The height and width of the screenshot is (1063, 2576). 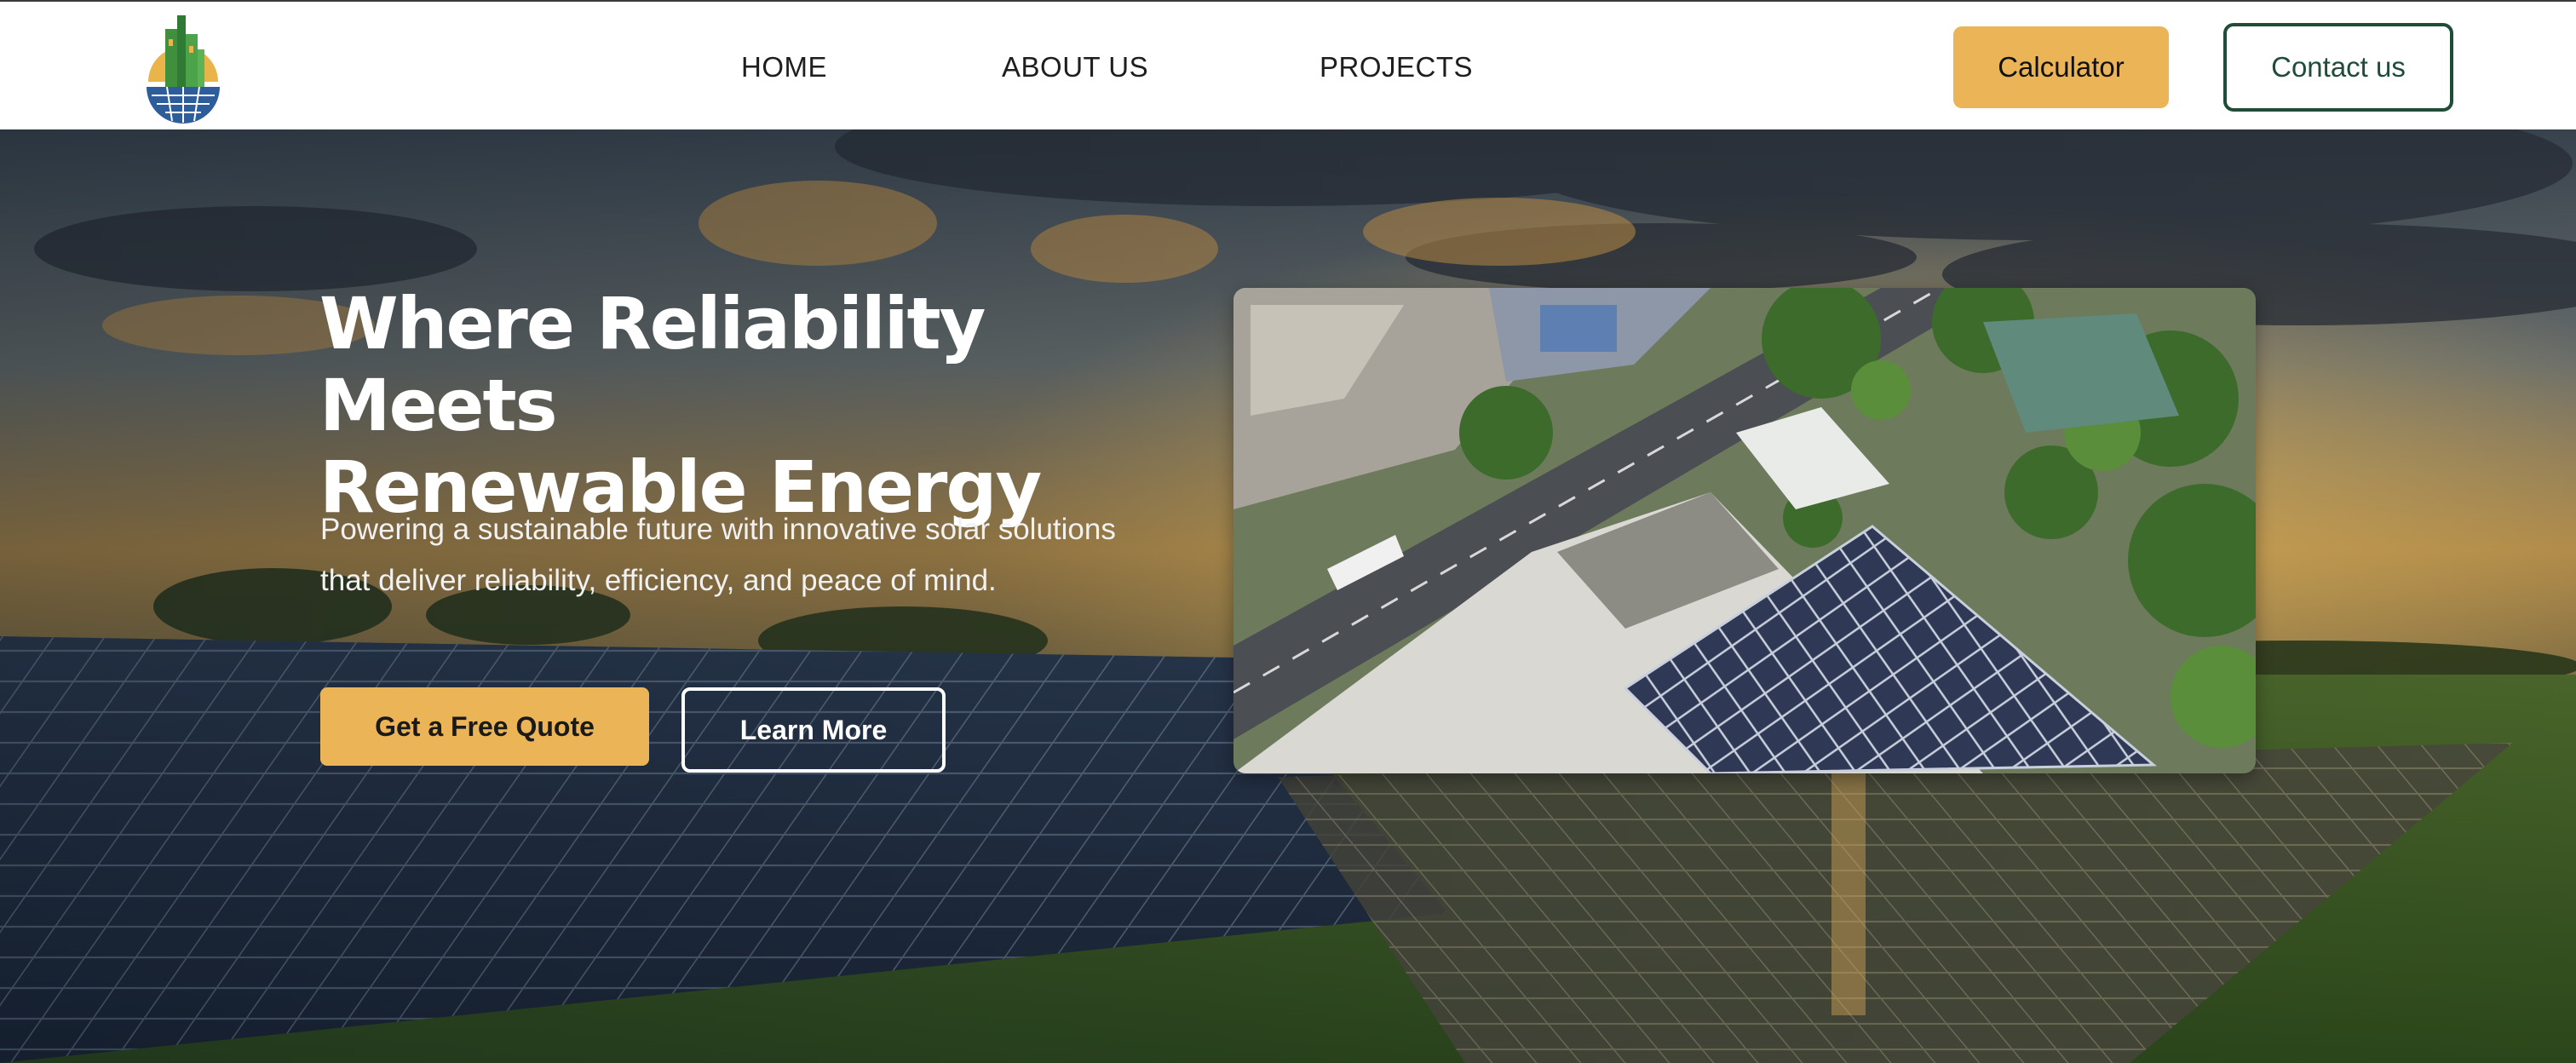 I want to click on get-free-quote-button: Get a Free Quote, so click(x=485, y=726).